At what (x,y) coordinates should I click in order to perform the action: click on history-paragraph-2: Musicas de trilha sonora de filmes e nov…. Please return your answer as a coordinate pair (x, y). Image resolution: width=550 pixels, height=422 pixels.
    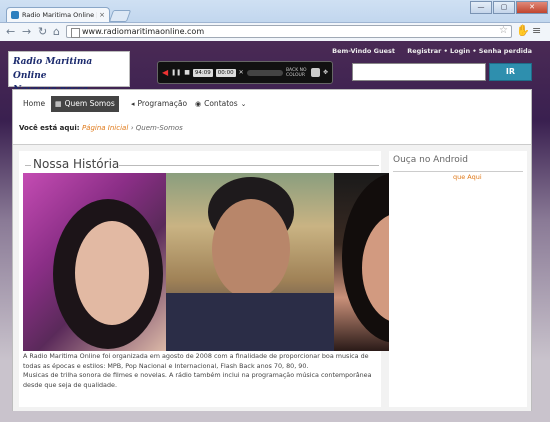
    Looking at the image, I should click on (197, 380).